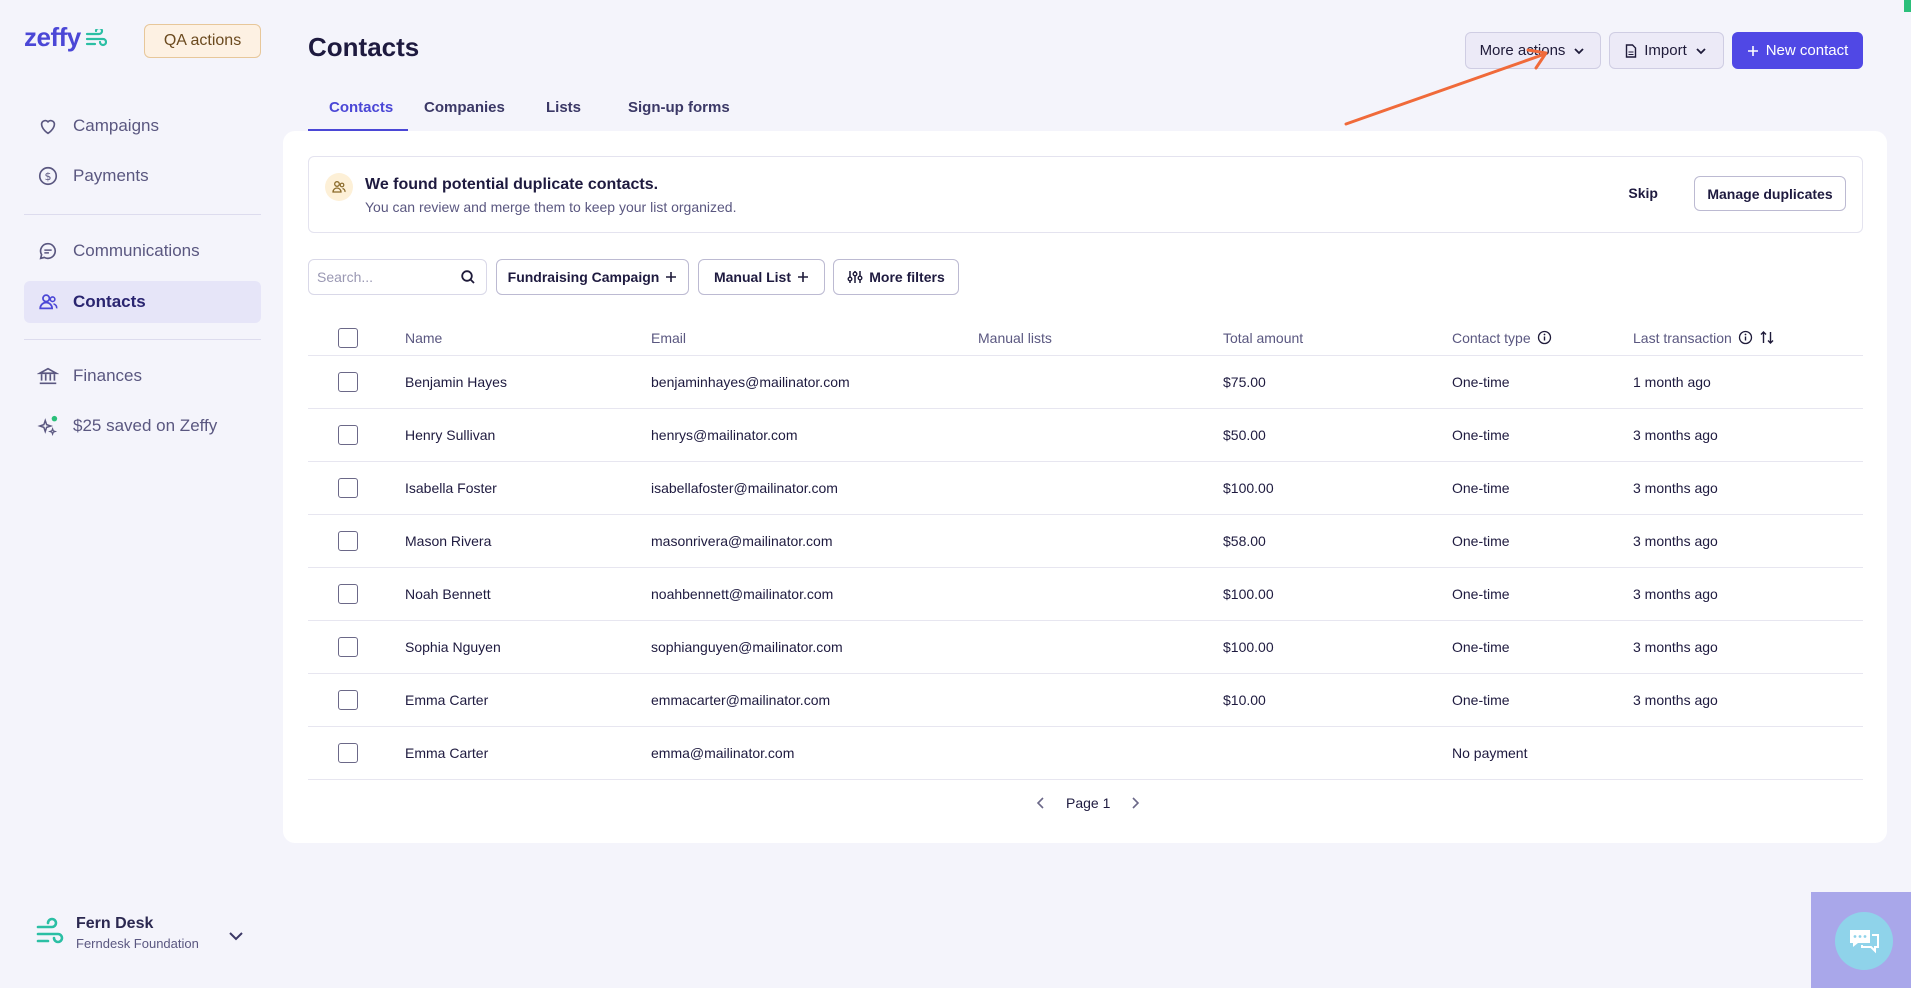  What do you see at coordinates (1770, 193) in the screenshot?
I see `manage-duplicates-button: Manage duplicates` at bounding box center [1770, 193].